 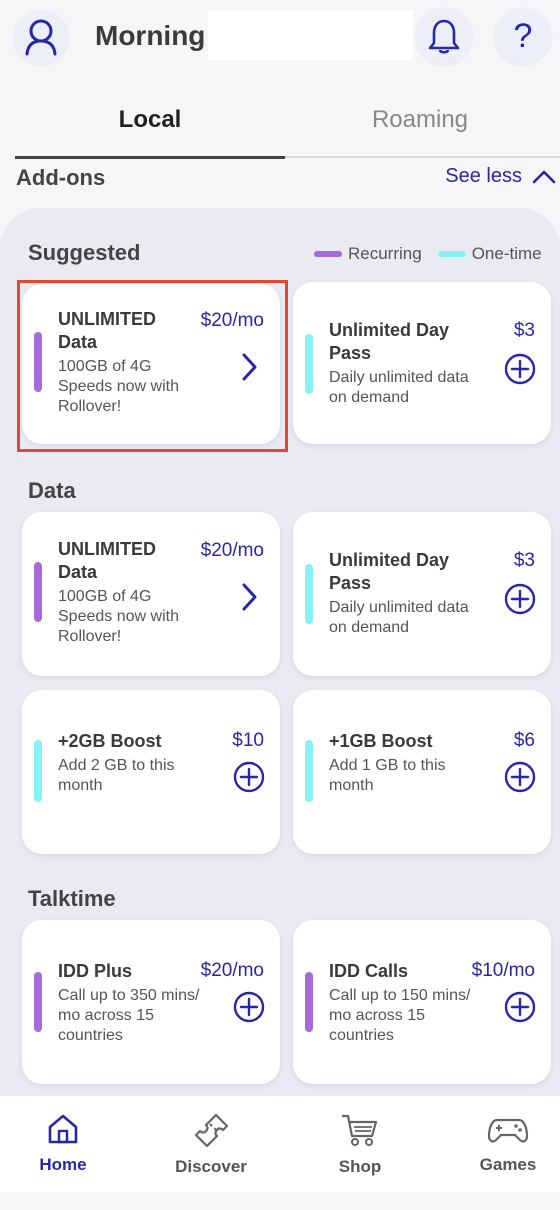 I want to click on profile-button, so click(x=41, y=37).